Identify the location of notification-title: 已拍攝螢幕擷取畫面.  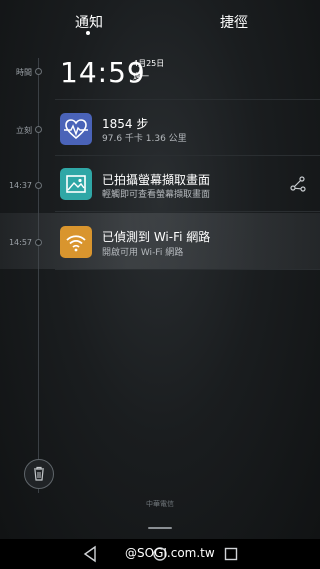
(156, 180).